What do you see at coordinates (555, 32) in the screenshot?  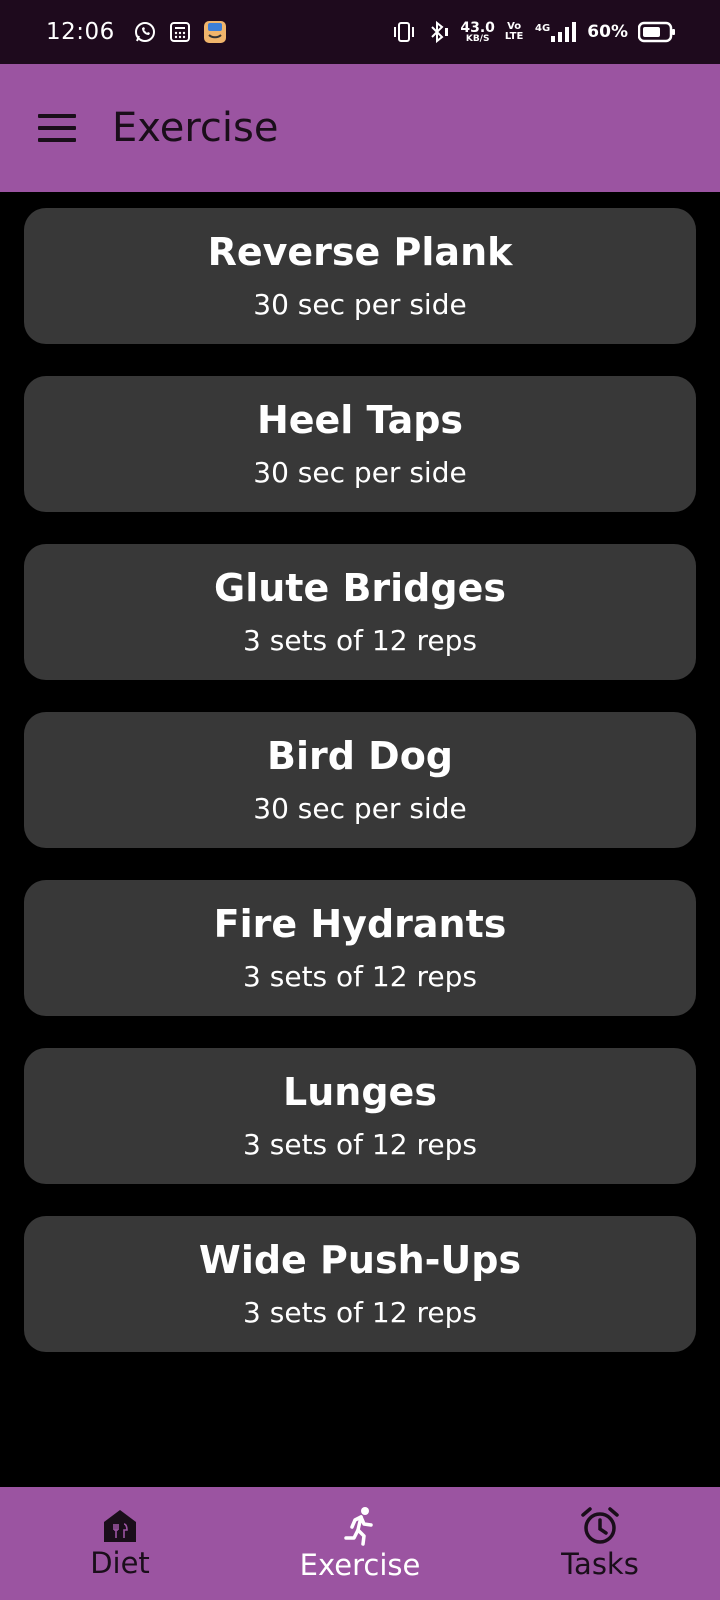 I see `signal-icon: 4G` at bounding box center [555, 32].